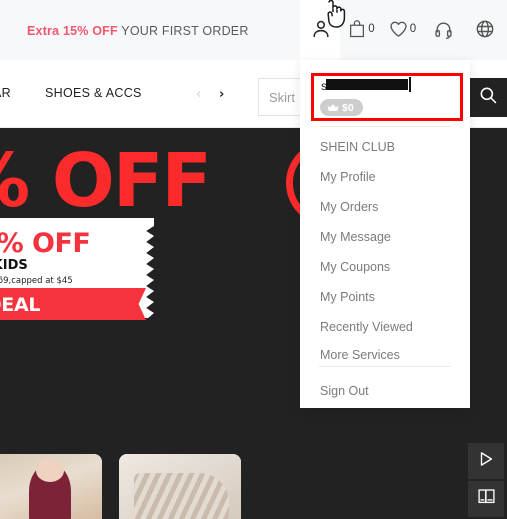 Image resolution: width=507 pixels, height=519 pixels. What do you see at coordinates (390, 207) in the screenshot?
I see `menu-item-my-orders: My Orders` at bounding box center [390, 207].